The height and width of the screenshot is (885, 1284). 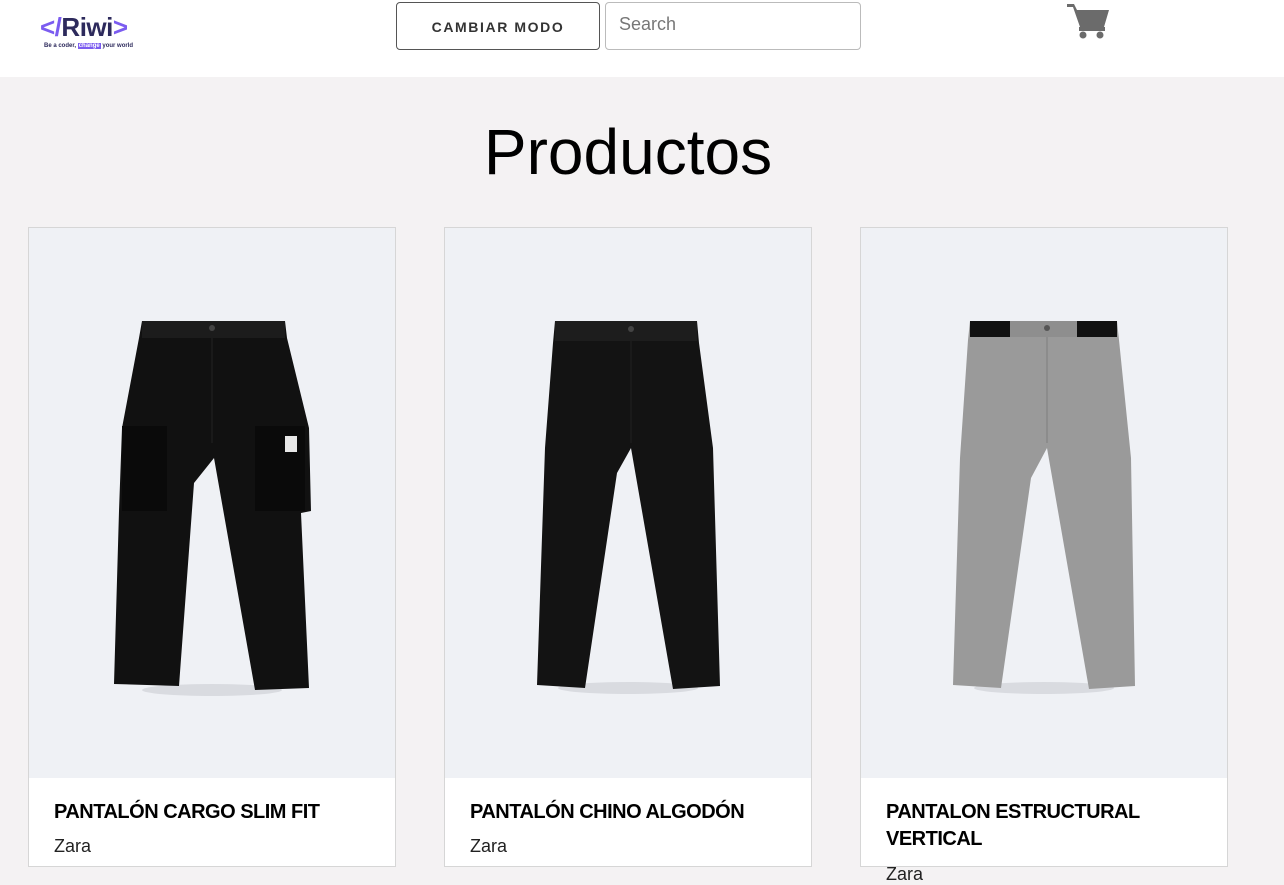 I want to click on riwi-logo: </Riwi> Be a coder, change your world, so click(x=87, y=32).